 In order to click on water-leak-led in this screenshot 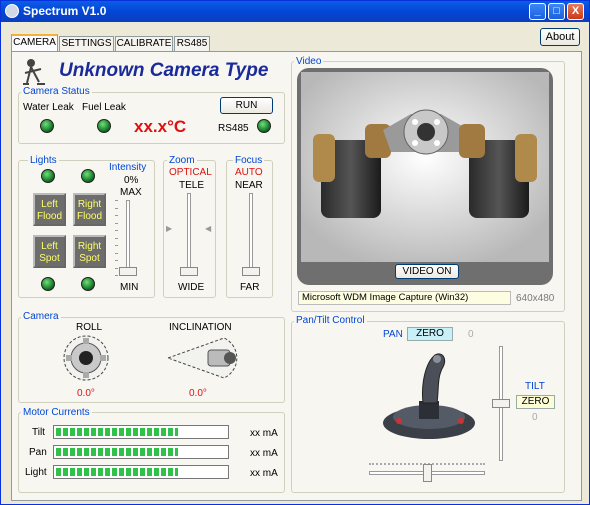, I will do `click(47, 126)`.